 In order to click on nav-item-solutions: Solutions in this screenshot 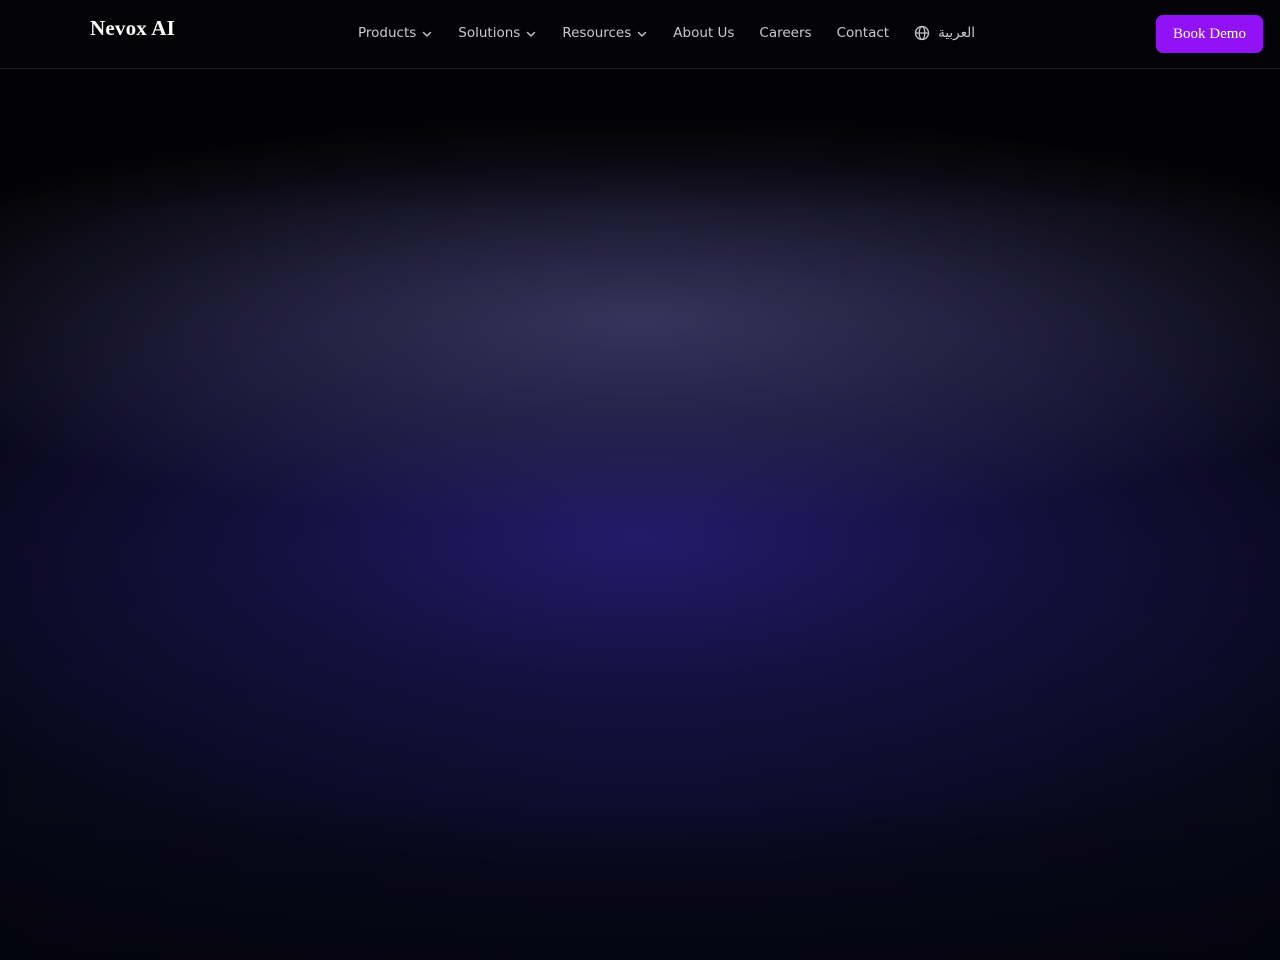, I will do `click(497, 33)`.